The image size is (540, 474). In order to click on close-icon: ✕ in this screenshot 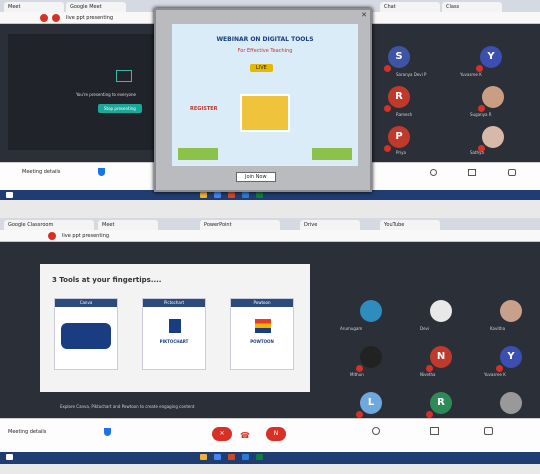, I will do `click(364, 15)`.